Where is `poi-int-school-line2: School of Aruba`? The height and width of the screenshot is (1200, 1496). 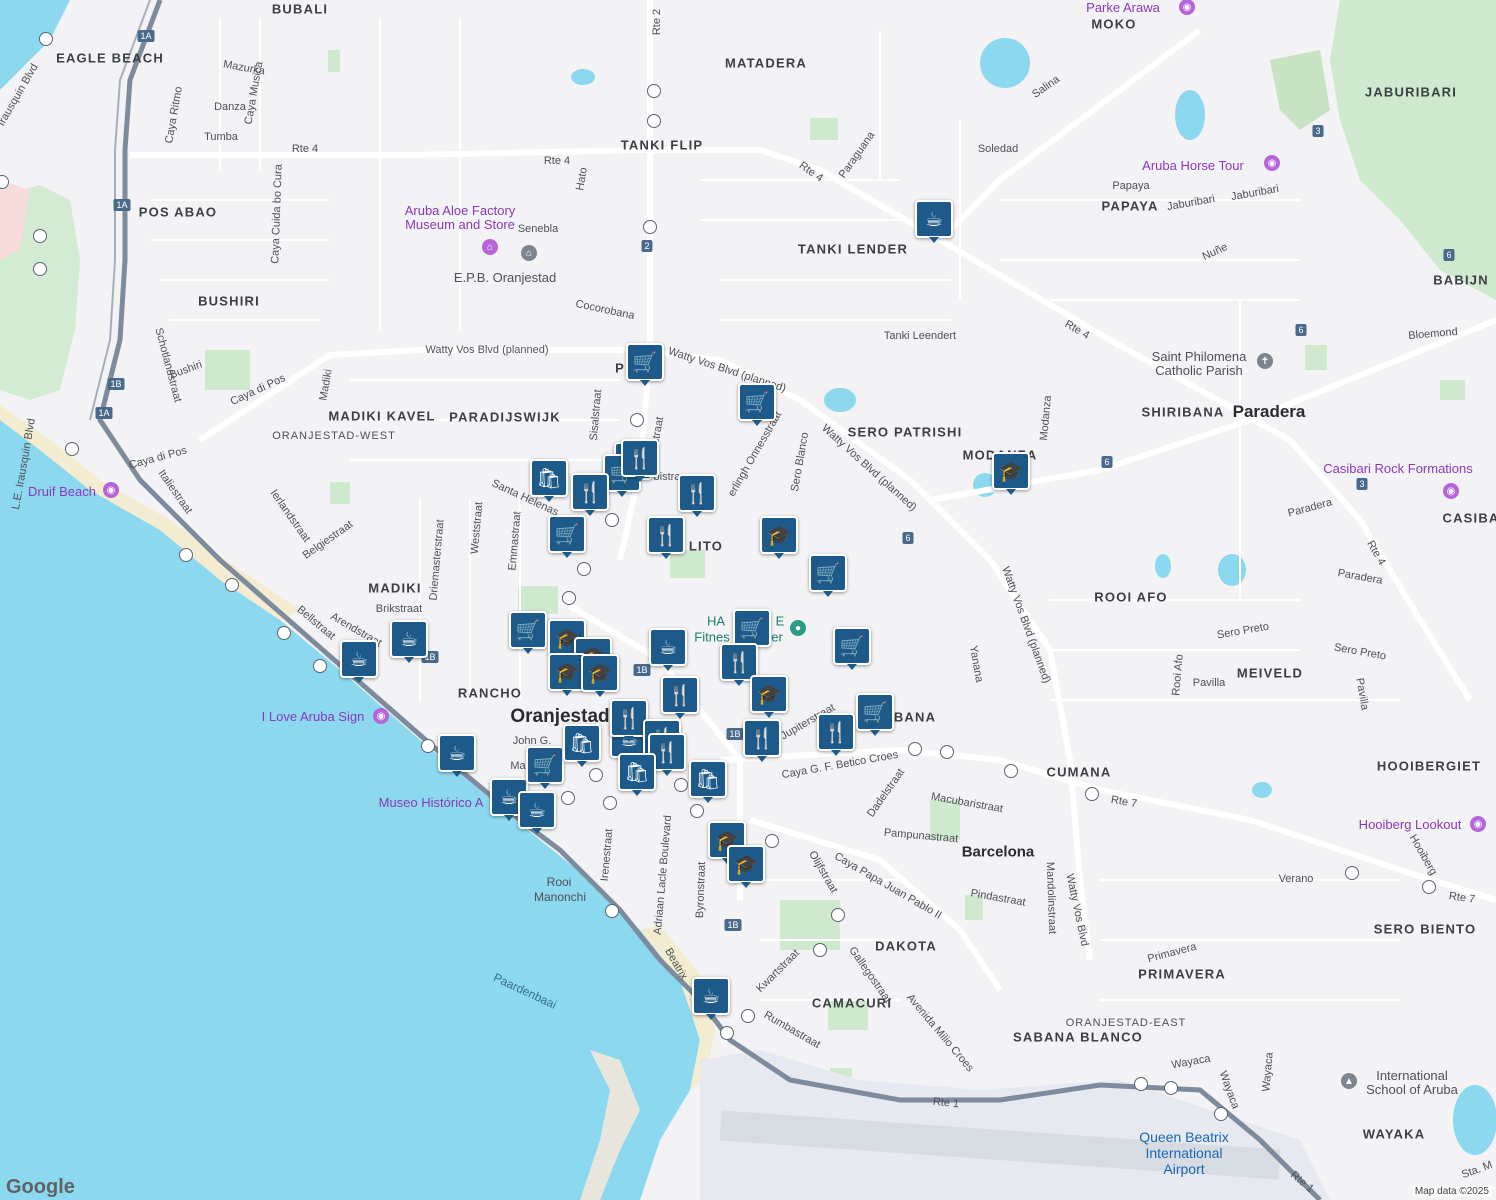
poi-int-school-line2: School of Aruba is located at coordinates (1412, 1090).